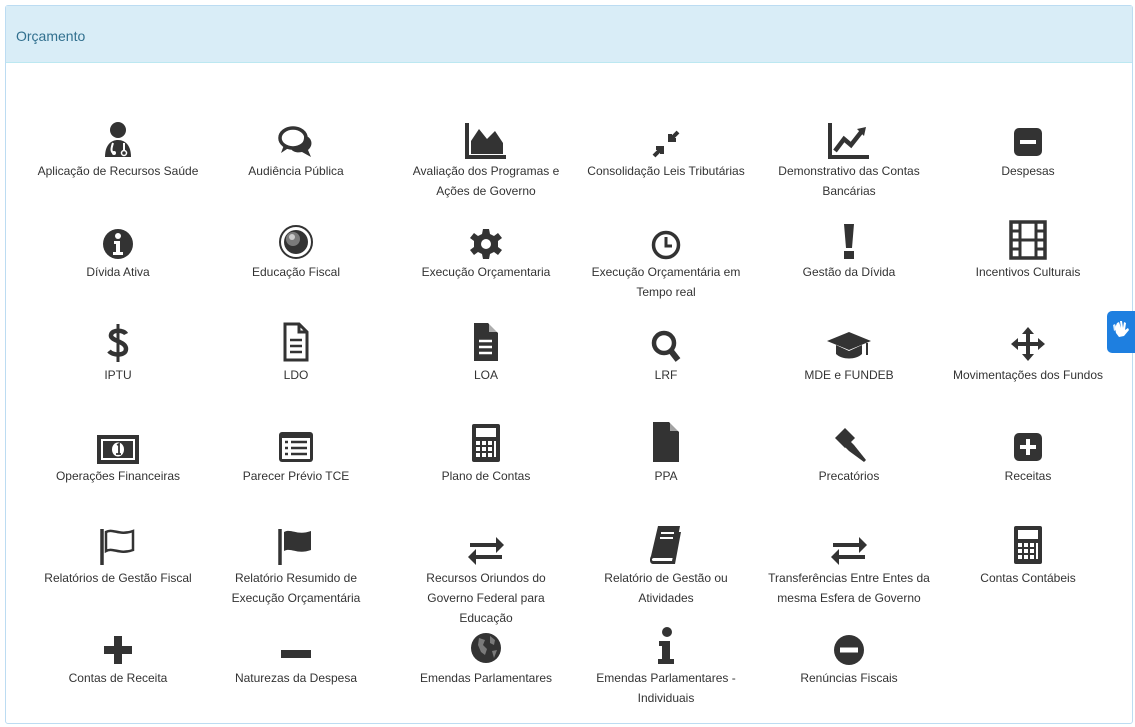  I want to click on menu-item: MDE e FUNDEB, so click(849, 352).